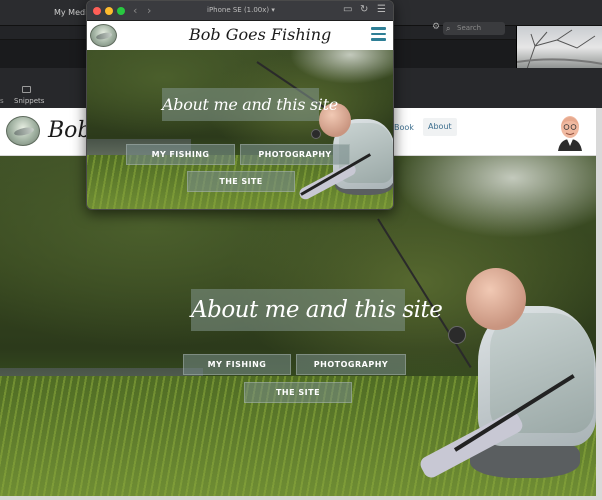 The width and height of the screenshot is (602, 500). I want to click on my-fishing-button: MY FISHING, so click(237, 364).